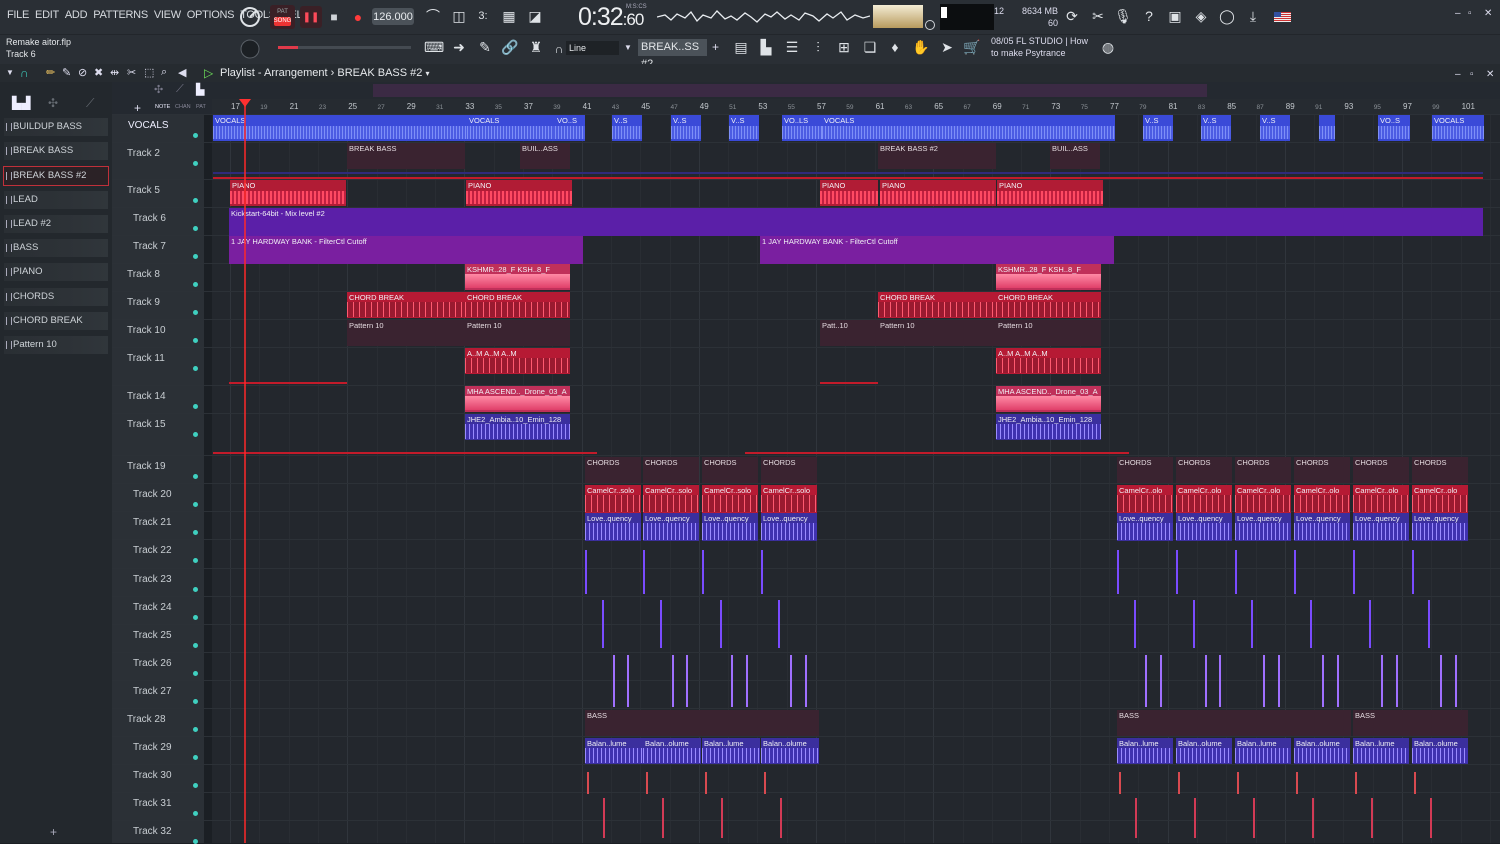  I want to click on track-name: Track 30, so click(152, 775).